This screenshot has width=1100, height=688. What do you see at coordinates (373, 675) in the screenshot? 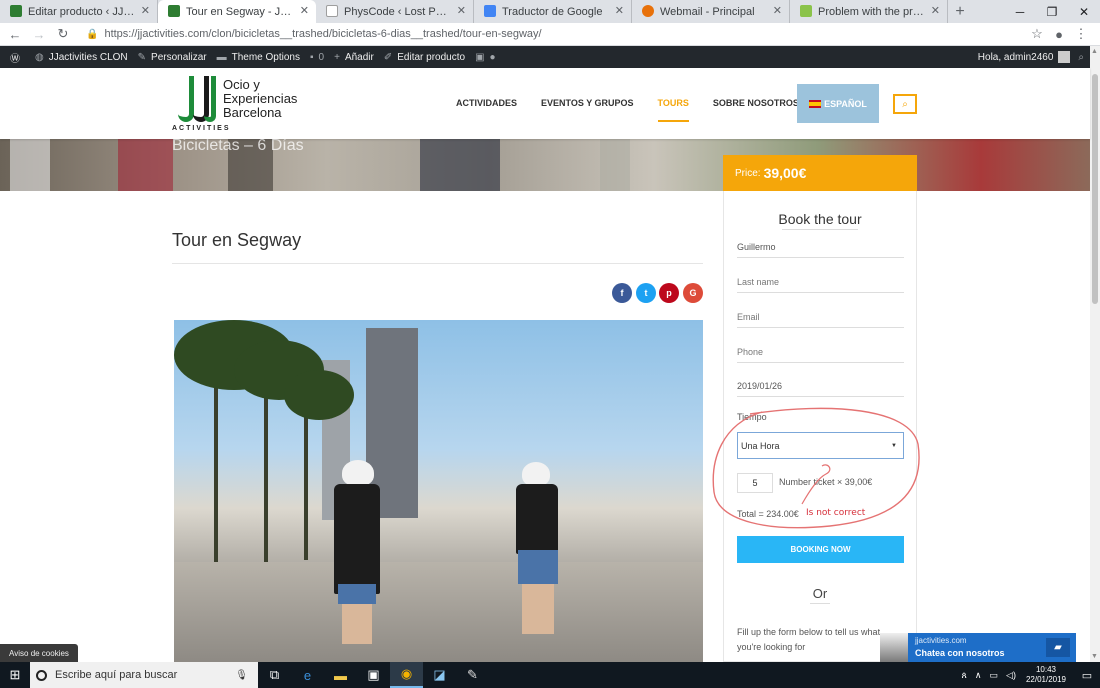
I see `store-icon: ▣` at bounding box center [373, 675].